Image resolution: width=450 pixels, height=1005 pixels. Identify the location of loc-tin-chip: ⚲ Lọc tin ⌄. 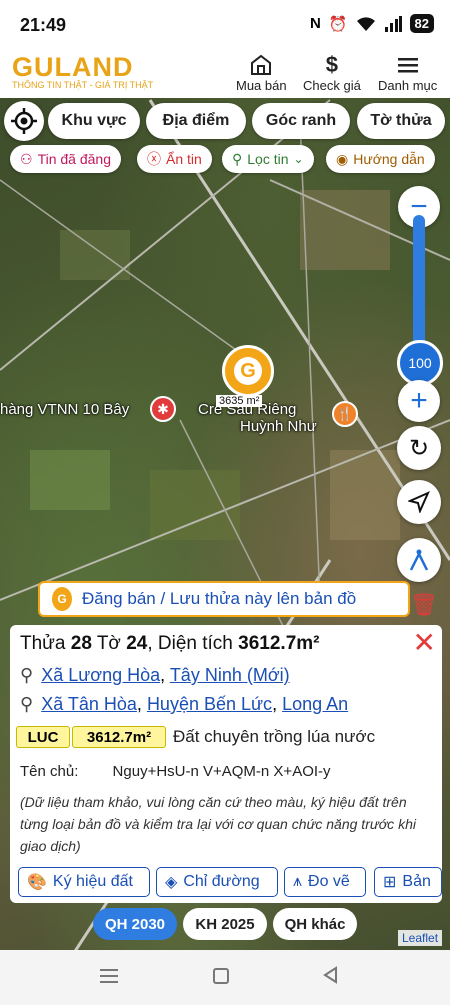
(268, 159).